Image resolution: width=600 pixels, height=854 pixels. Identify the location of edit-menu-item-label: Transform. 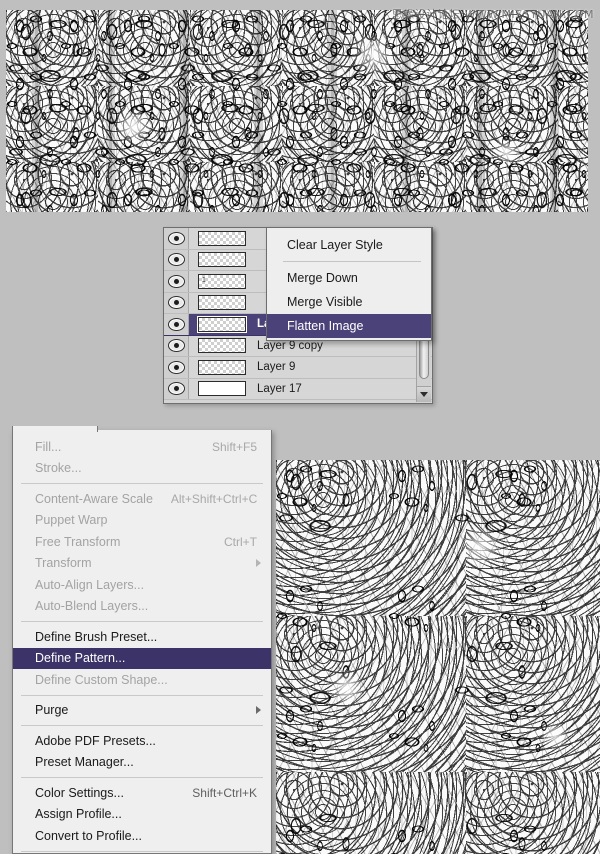
(63, 563).